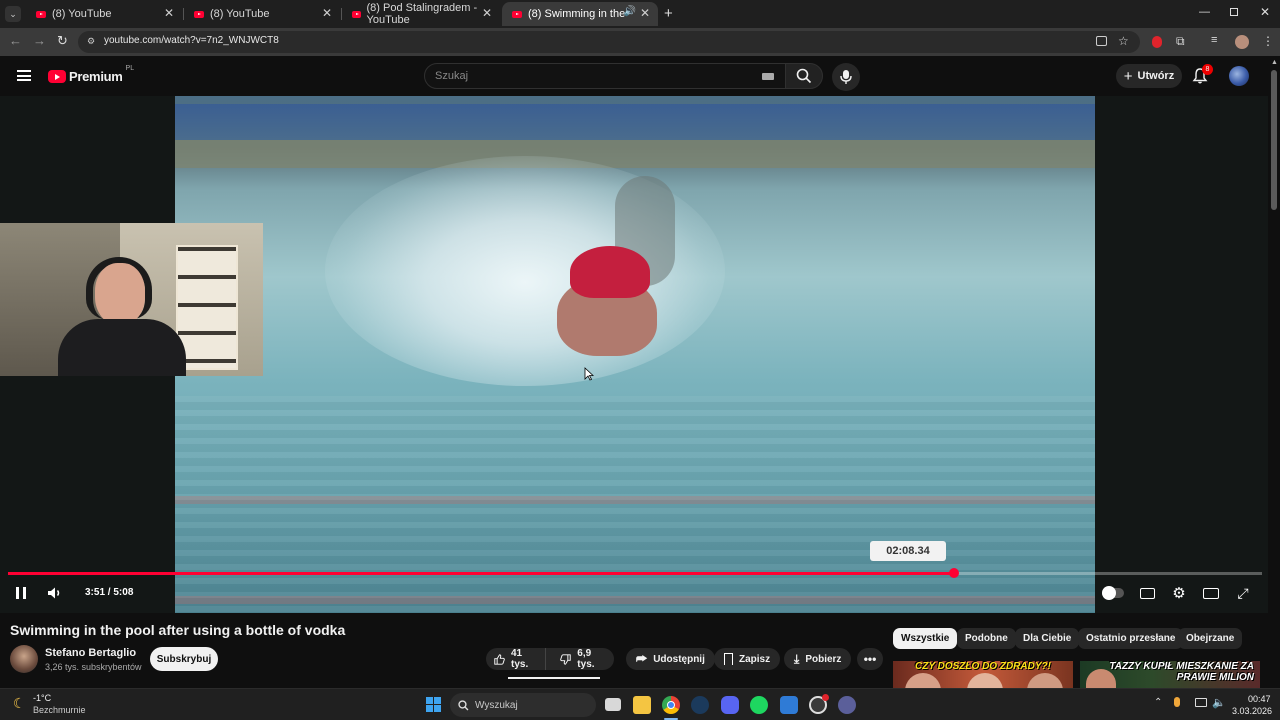 This screenshot has height=720, width=1280. What do you see at coordinates (870, 659) in the screenshot?
I see `more-actions-button: •••` at bounding box center [870, 659].